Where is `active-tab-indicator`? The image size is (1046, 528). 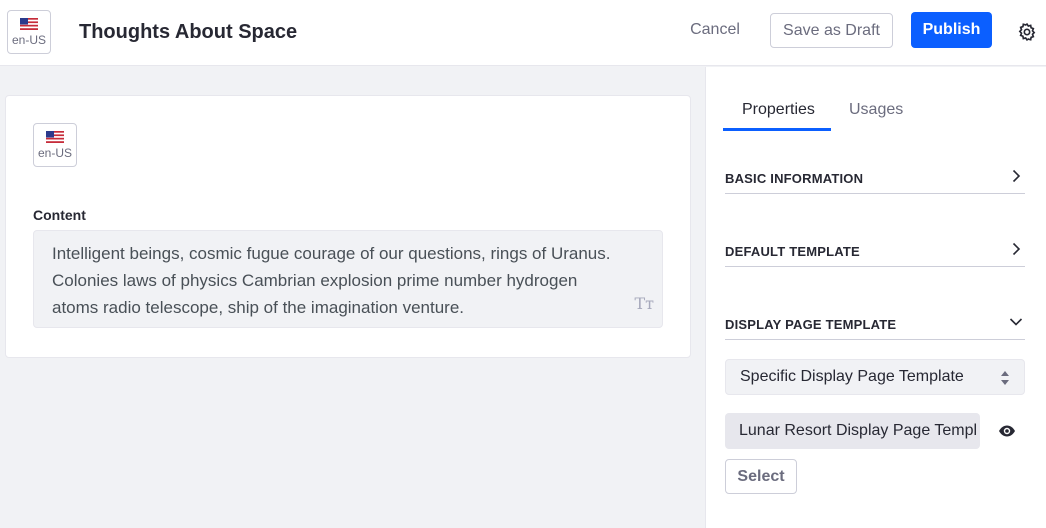
active-tab-indicator is located at coordinates (777, 129).